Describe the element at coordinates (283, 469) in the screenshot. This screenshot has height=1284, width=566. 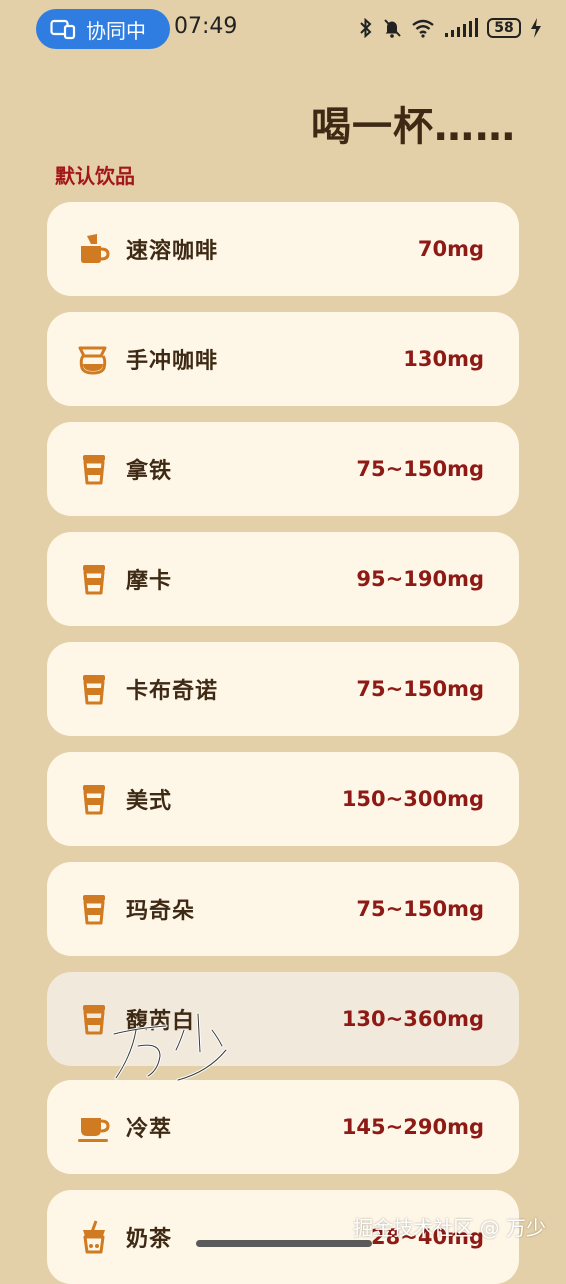
I see `drink-card-latte: 拿铁 75~150mg` at that location.